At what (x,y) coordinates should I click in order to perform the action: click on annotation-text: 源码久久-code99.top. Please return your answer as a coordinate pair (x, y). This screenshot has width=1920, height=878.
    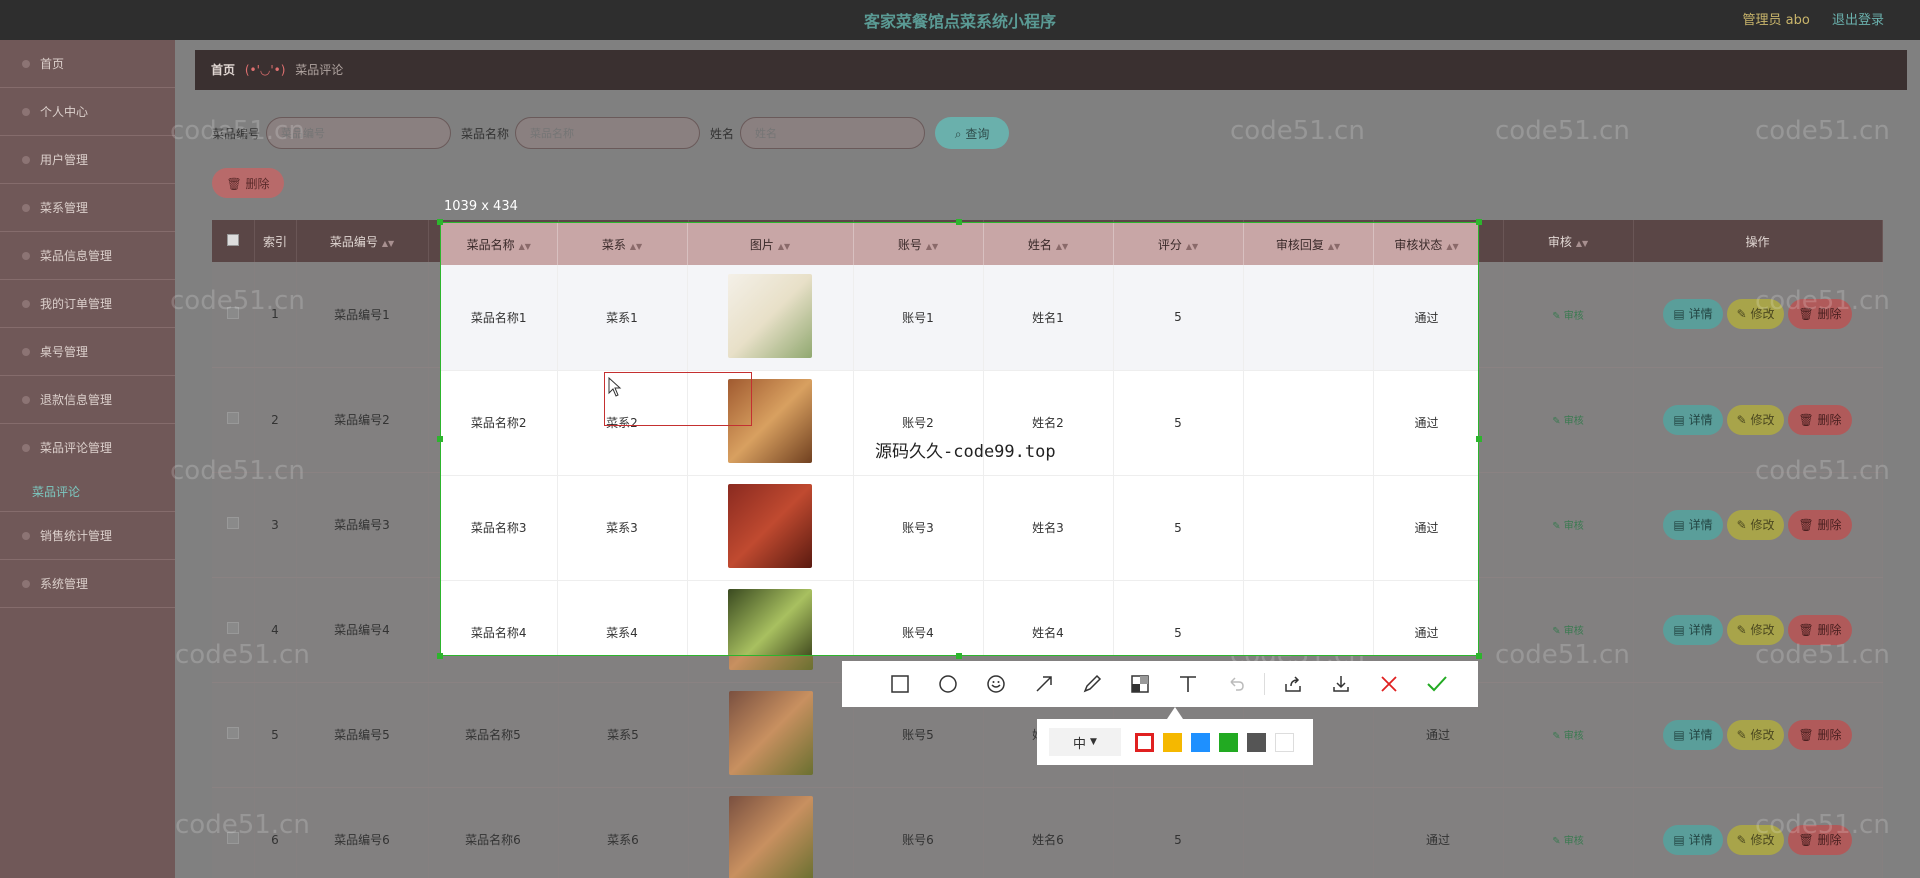
    Looking at the image, I should click on (965, 449).